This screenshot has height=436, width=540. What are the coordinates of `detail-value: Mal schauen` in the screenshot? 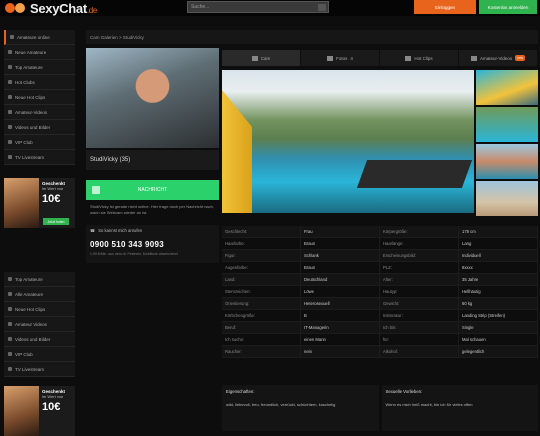 It's located at (498, 339).